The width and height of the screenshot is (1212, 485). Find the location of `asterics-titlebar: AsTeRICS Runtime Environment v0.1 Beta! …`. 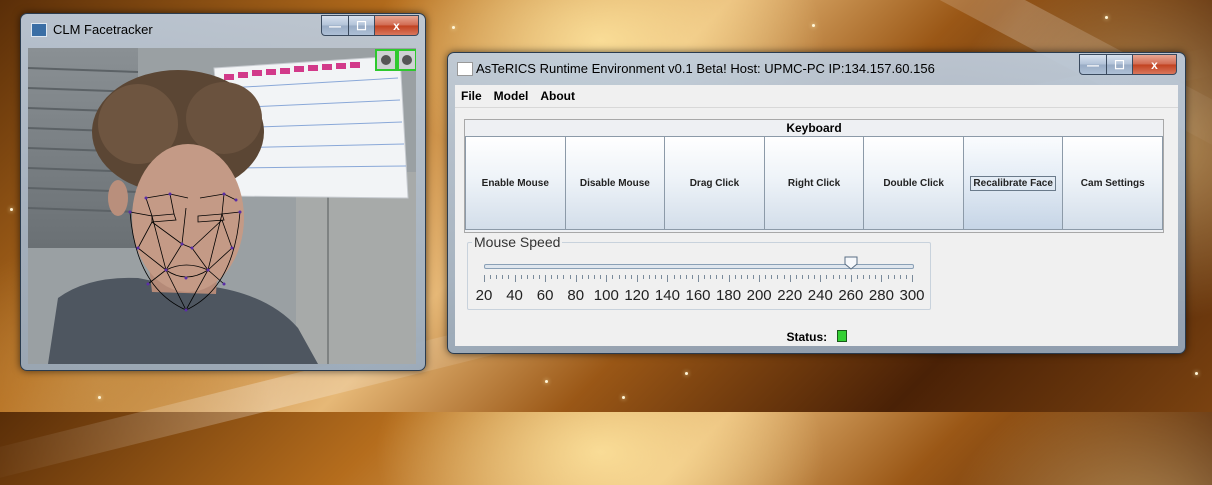

asterics-titlebar: AsTeRICS Runtime Environment v0.1 Beta! … is located at coordinates (816, 68).